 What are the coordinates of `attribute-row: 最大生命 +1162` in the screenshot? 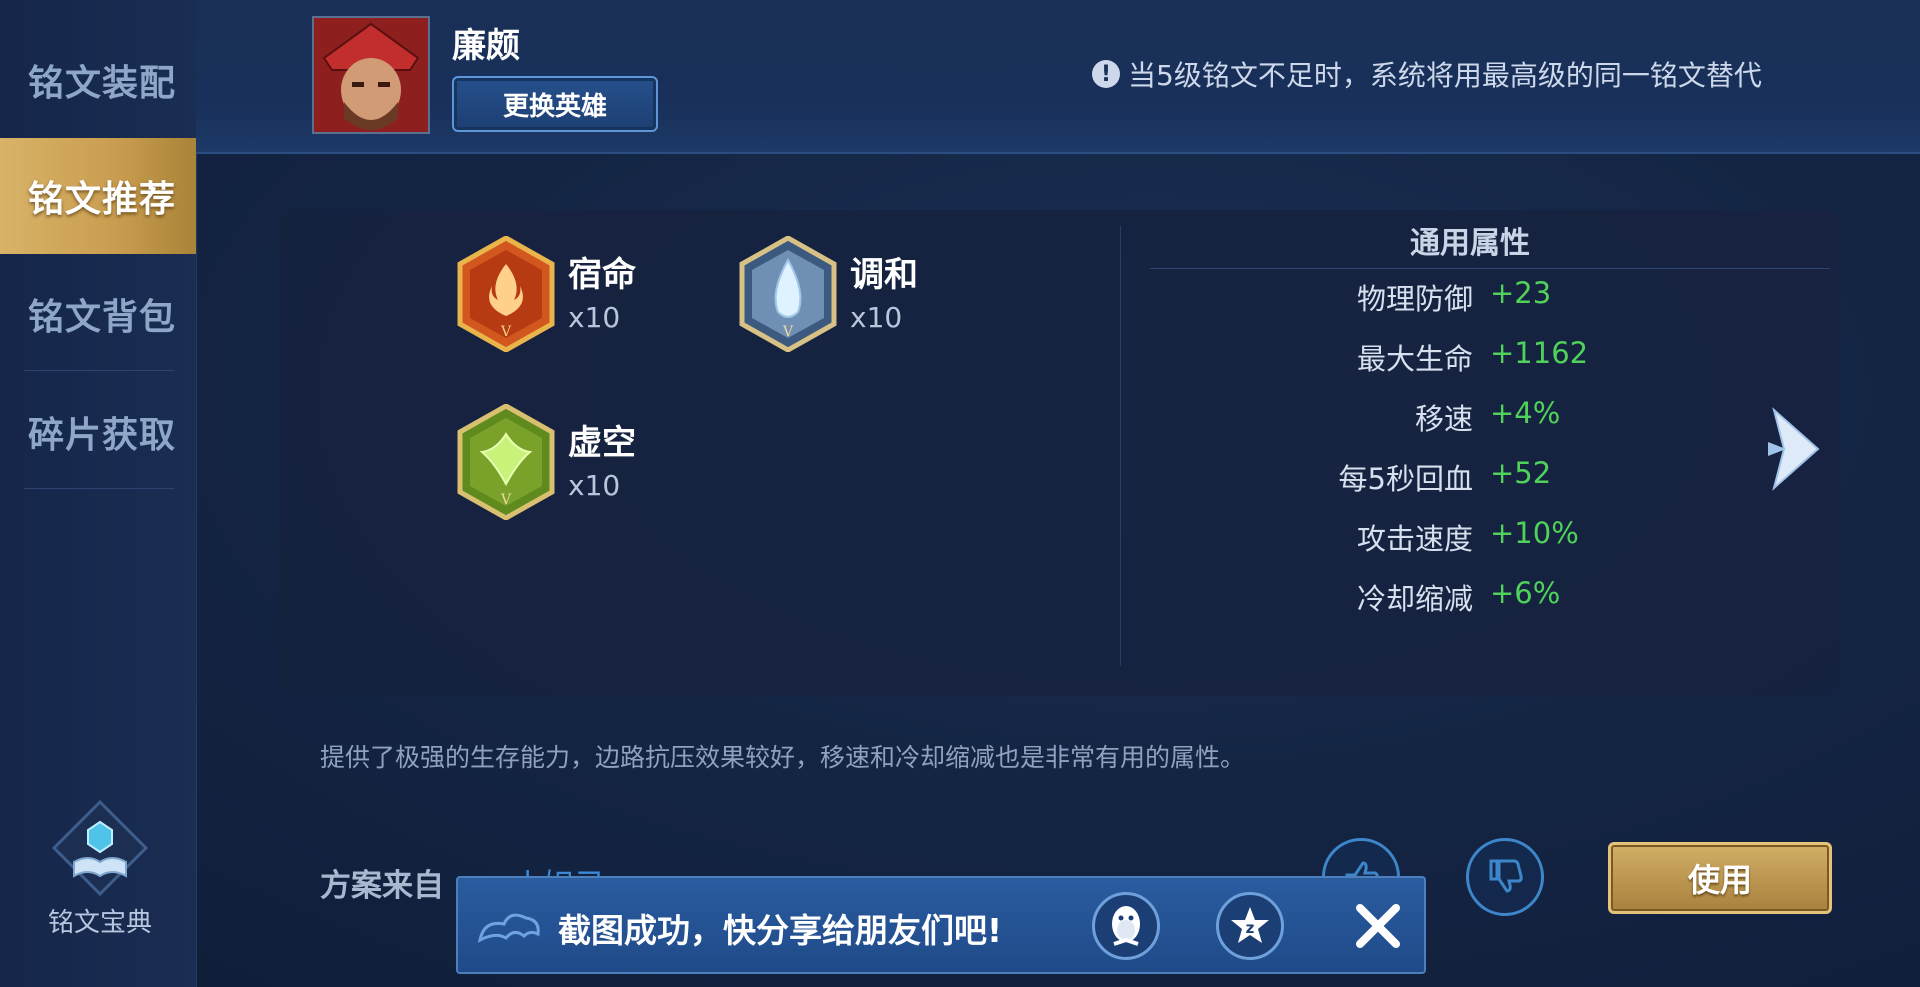 It's located at (1470, 356).